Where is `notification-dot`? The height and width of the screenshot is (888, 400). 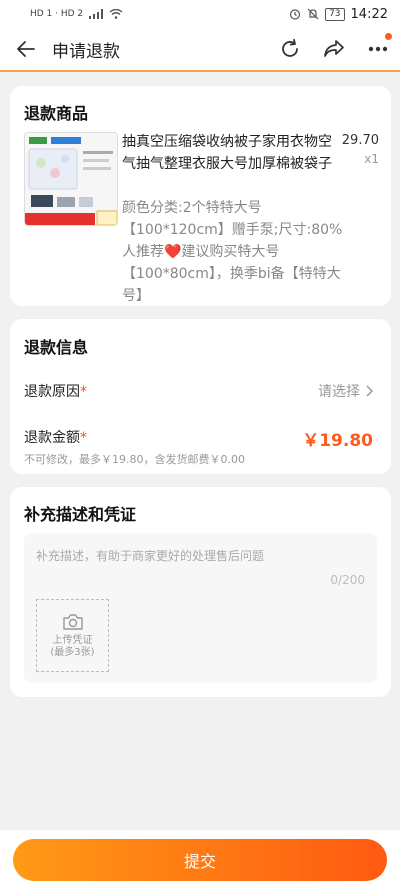 notification-dot is located at coordinates (388, 36).